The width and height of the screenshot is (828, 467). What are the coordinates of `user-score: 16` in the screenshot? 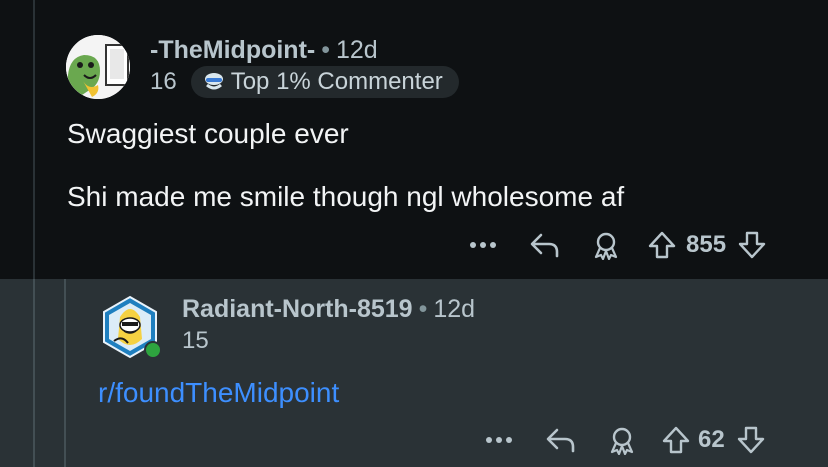 It's located at (163, 81).